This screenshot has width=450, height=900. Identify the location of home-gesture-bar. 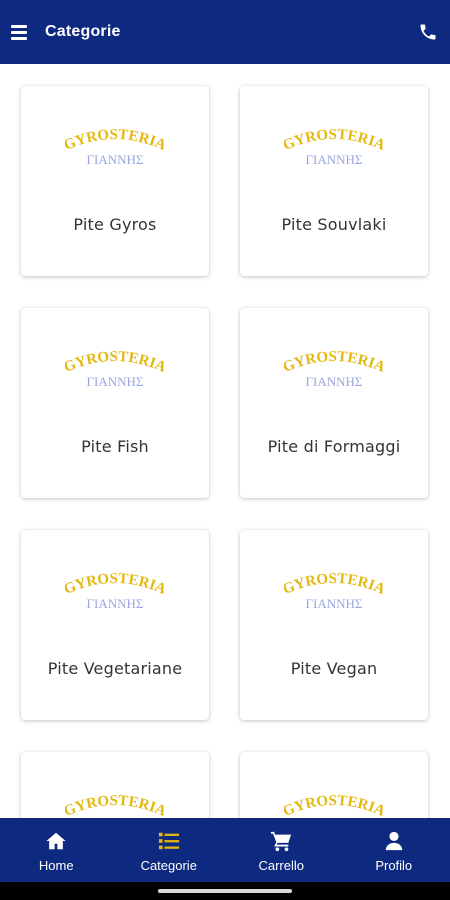
(225, 891).